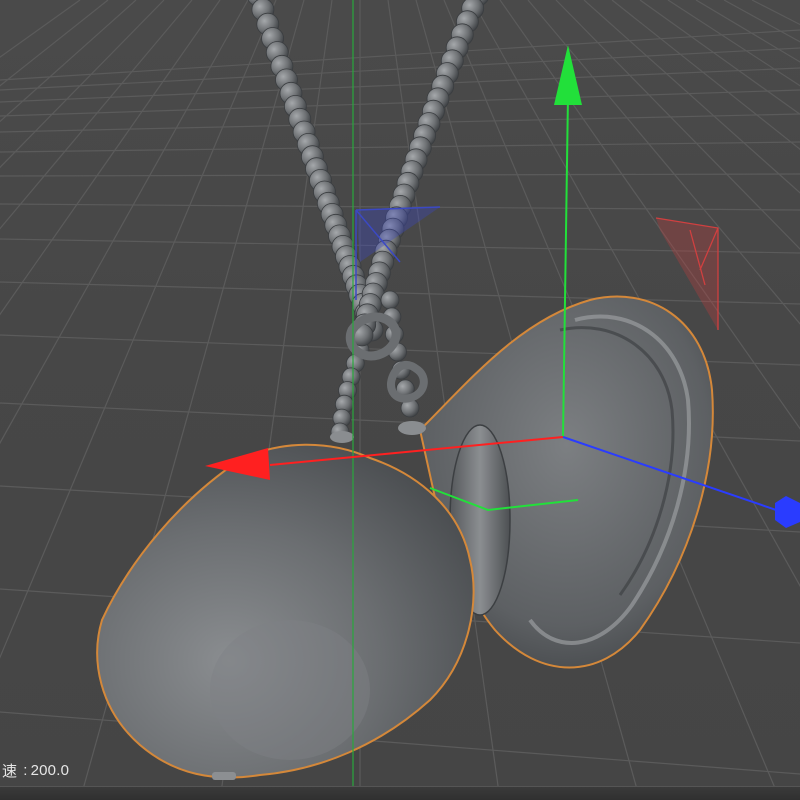 Image resolution: width=800 pixels, height=800 pixels. Describe the element at coordinates (50, 770) in the screenshot. I see `speed-value: 200.0` at that location.